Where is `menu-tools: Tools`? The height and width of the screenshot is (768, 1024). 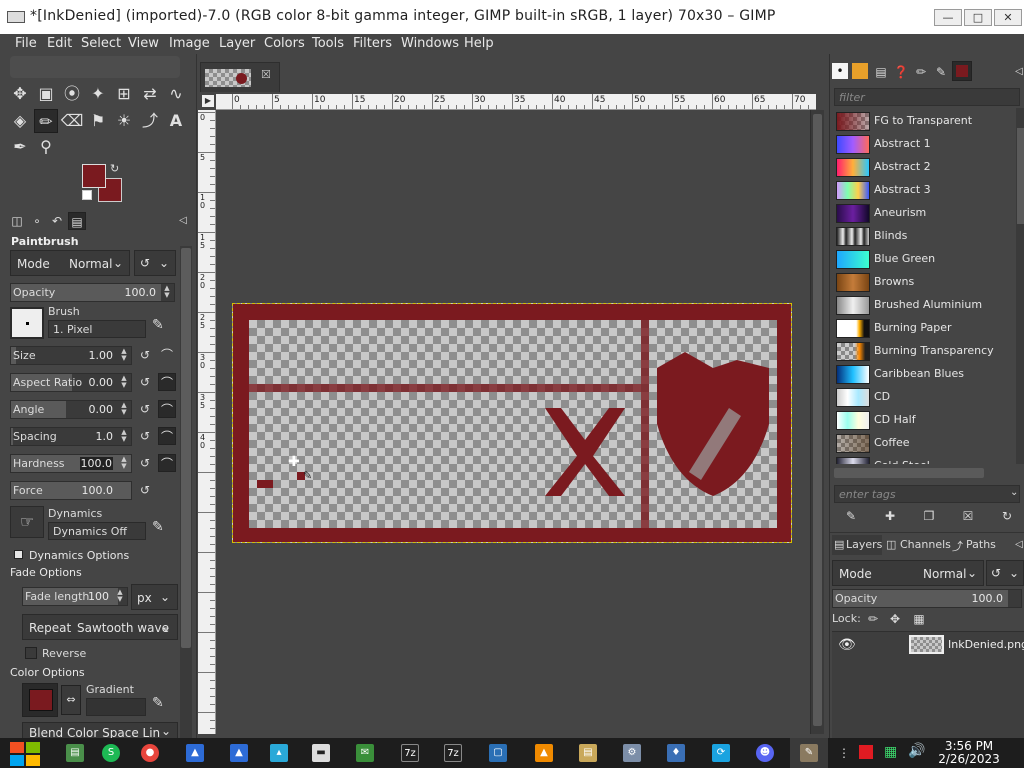
menu-tools: Tools is located at coordinates (328, 44).